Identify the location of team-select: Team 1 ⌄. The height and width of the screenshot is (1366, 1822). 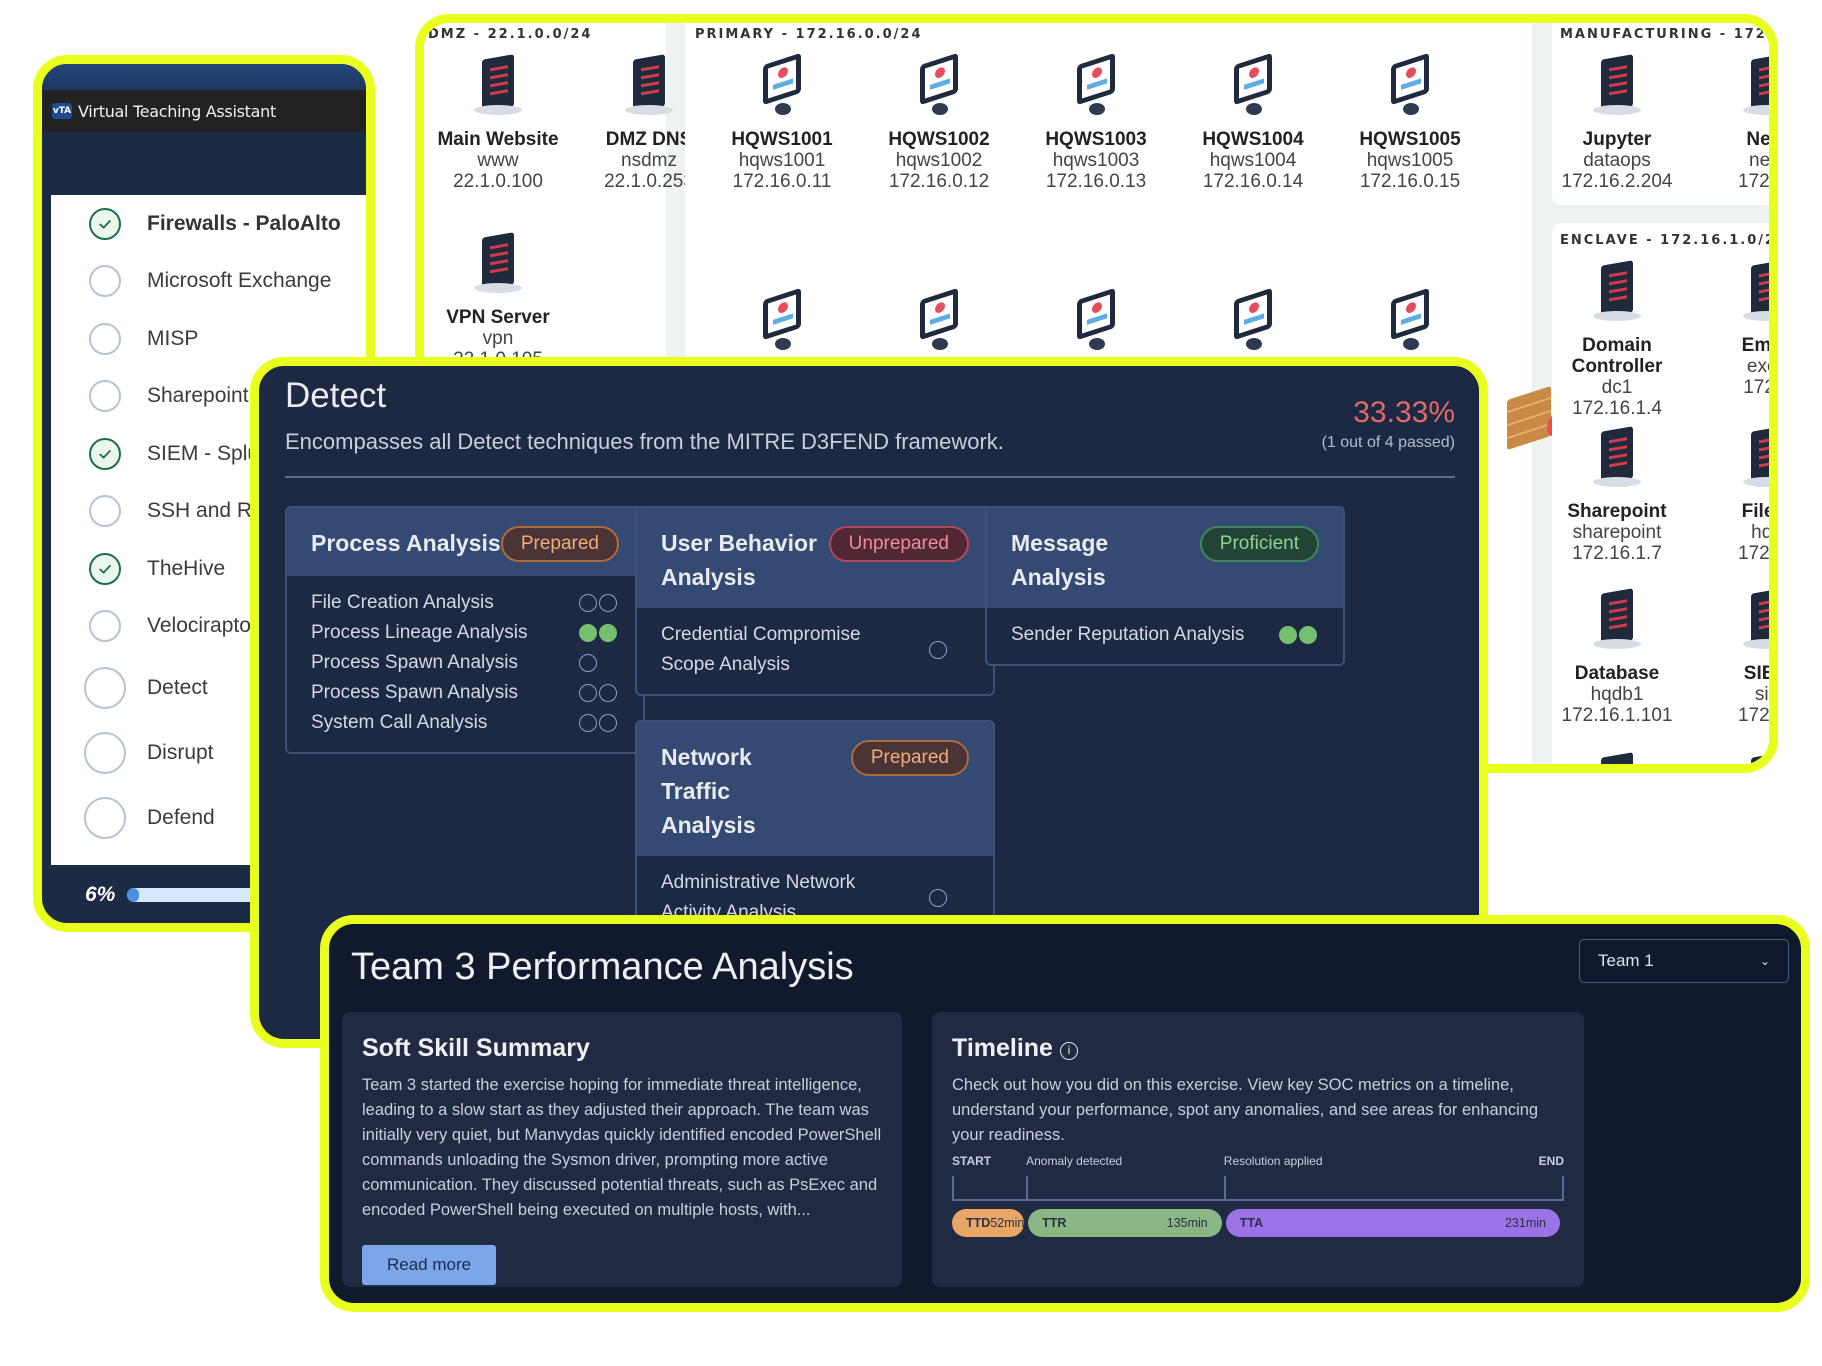
(1684, 961).